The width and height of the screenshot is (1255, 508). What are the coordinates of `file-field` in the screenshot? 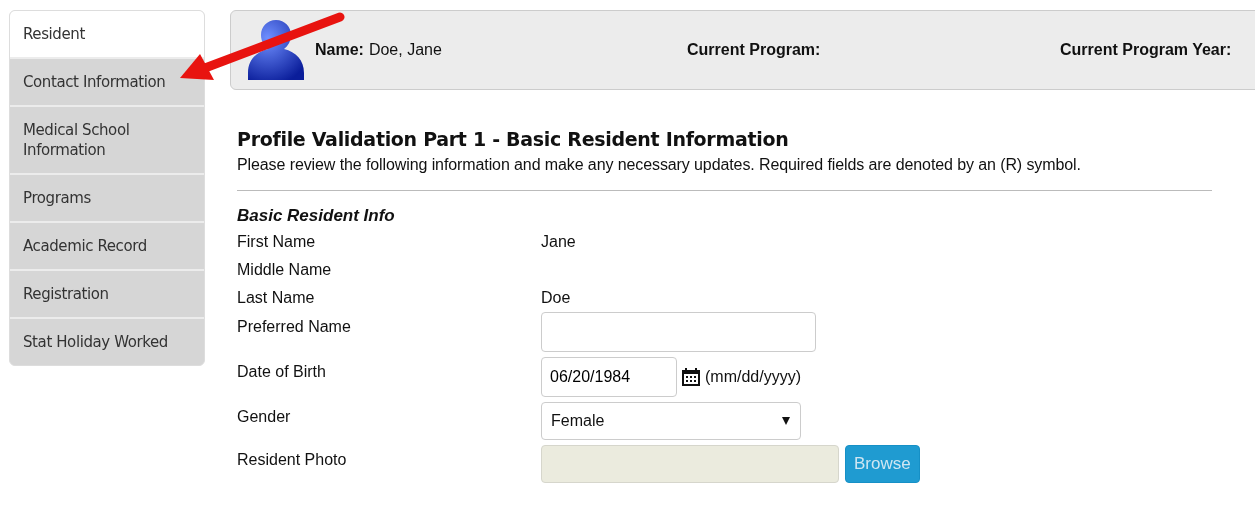 It's located at (690, 464).